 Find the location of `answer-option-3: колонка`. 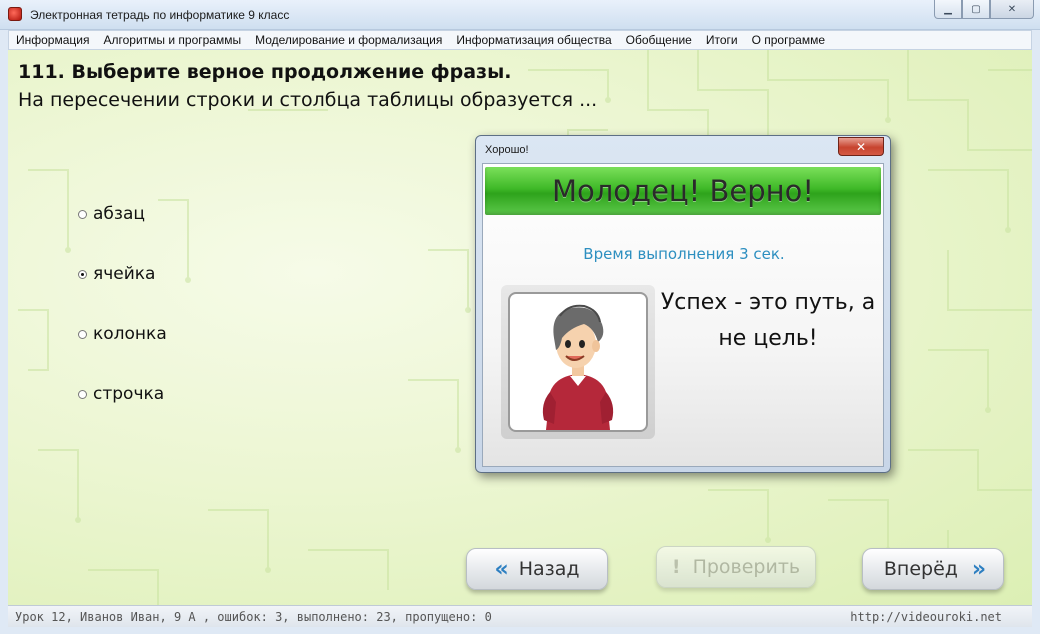

answer-option-3: колонка is located at coordinates (122, 334).